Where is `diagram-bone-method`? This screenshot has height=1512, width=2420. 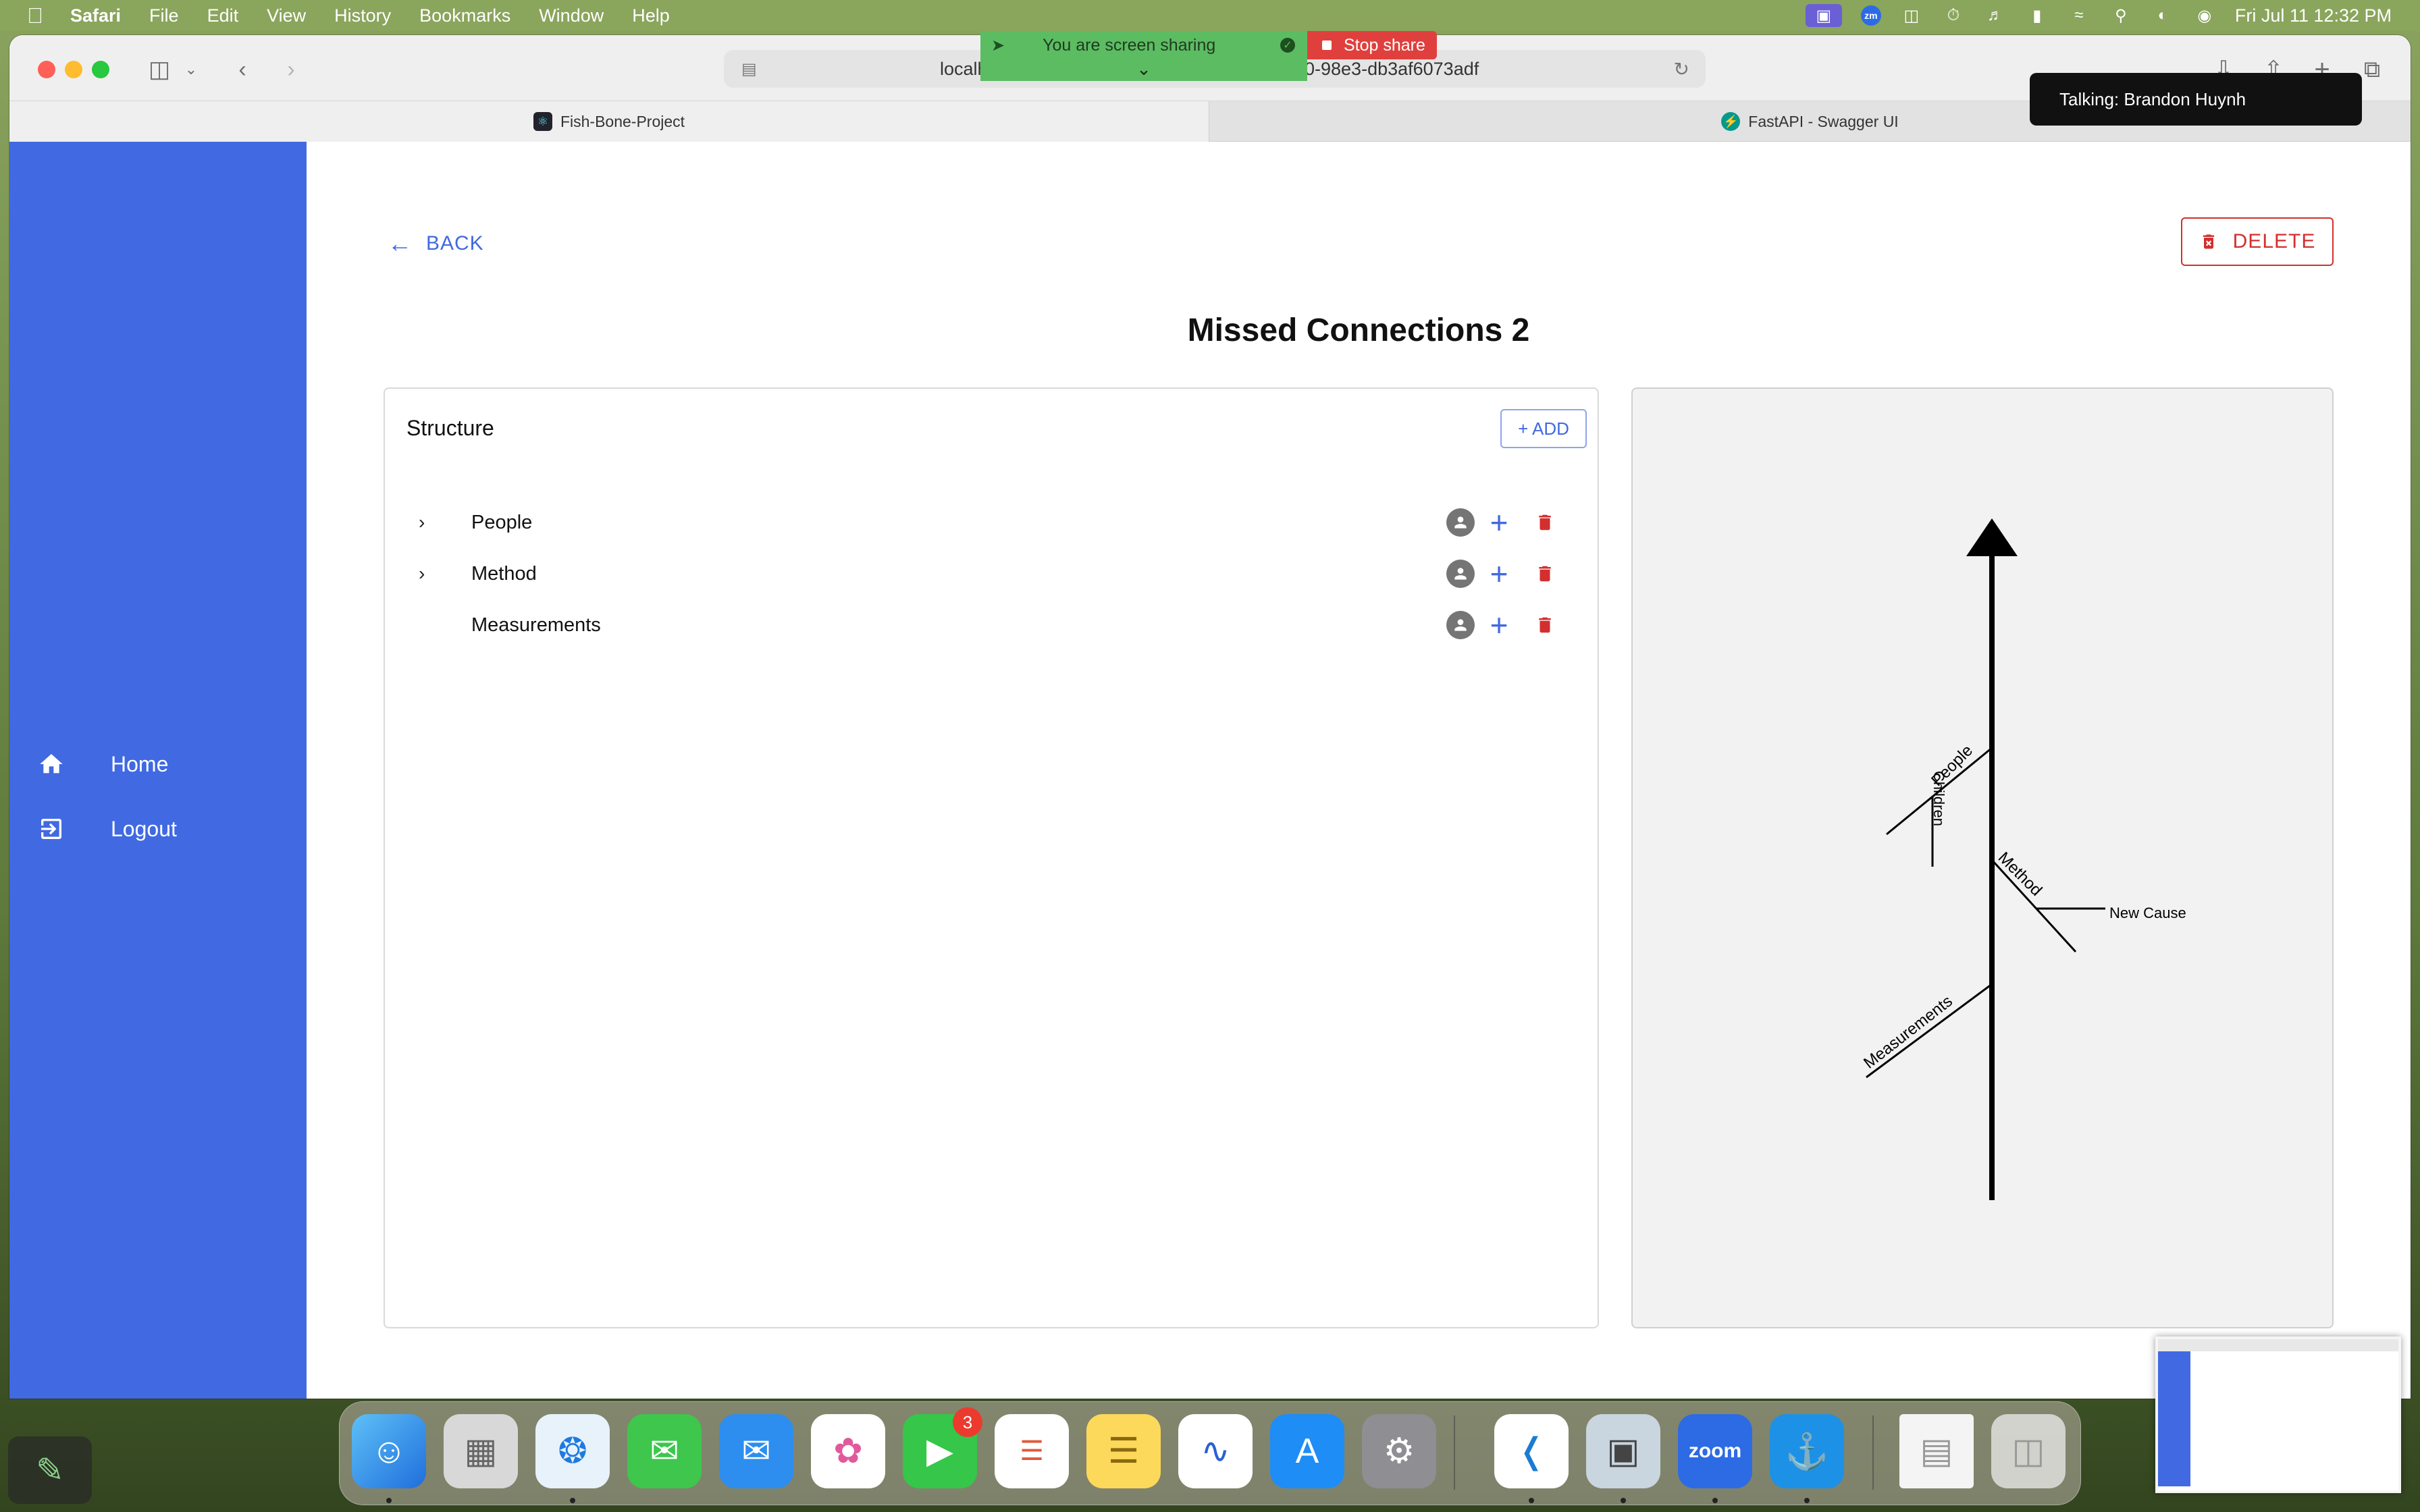 diagram-bone-method is located at coordinates (2034, 906).